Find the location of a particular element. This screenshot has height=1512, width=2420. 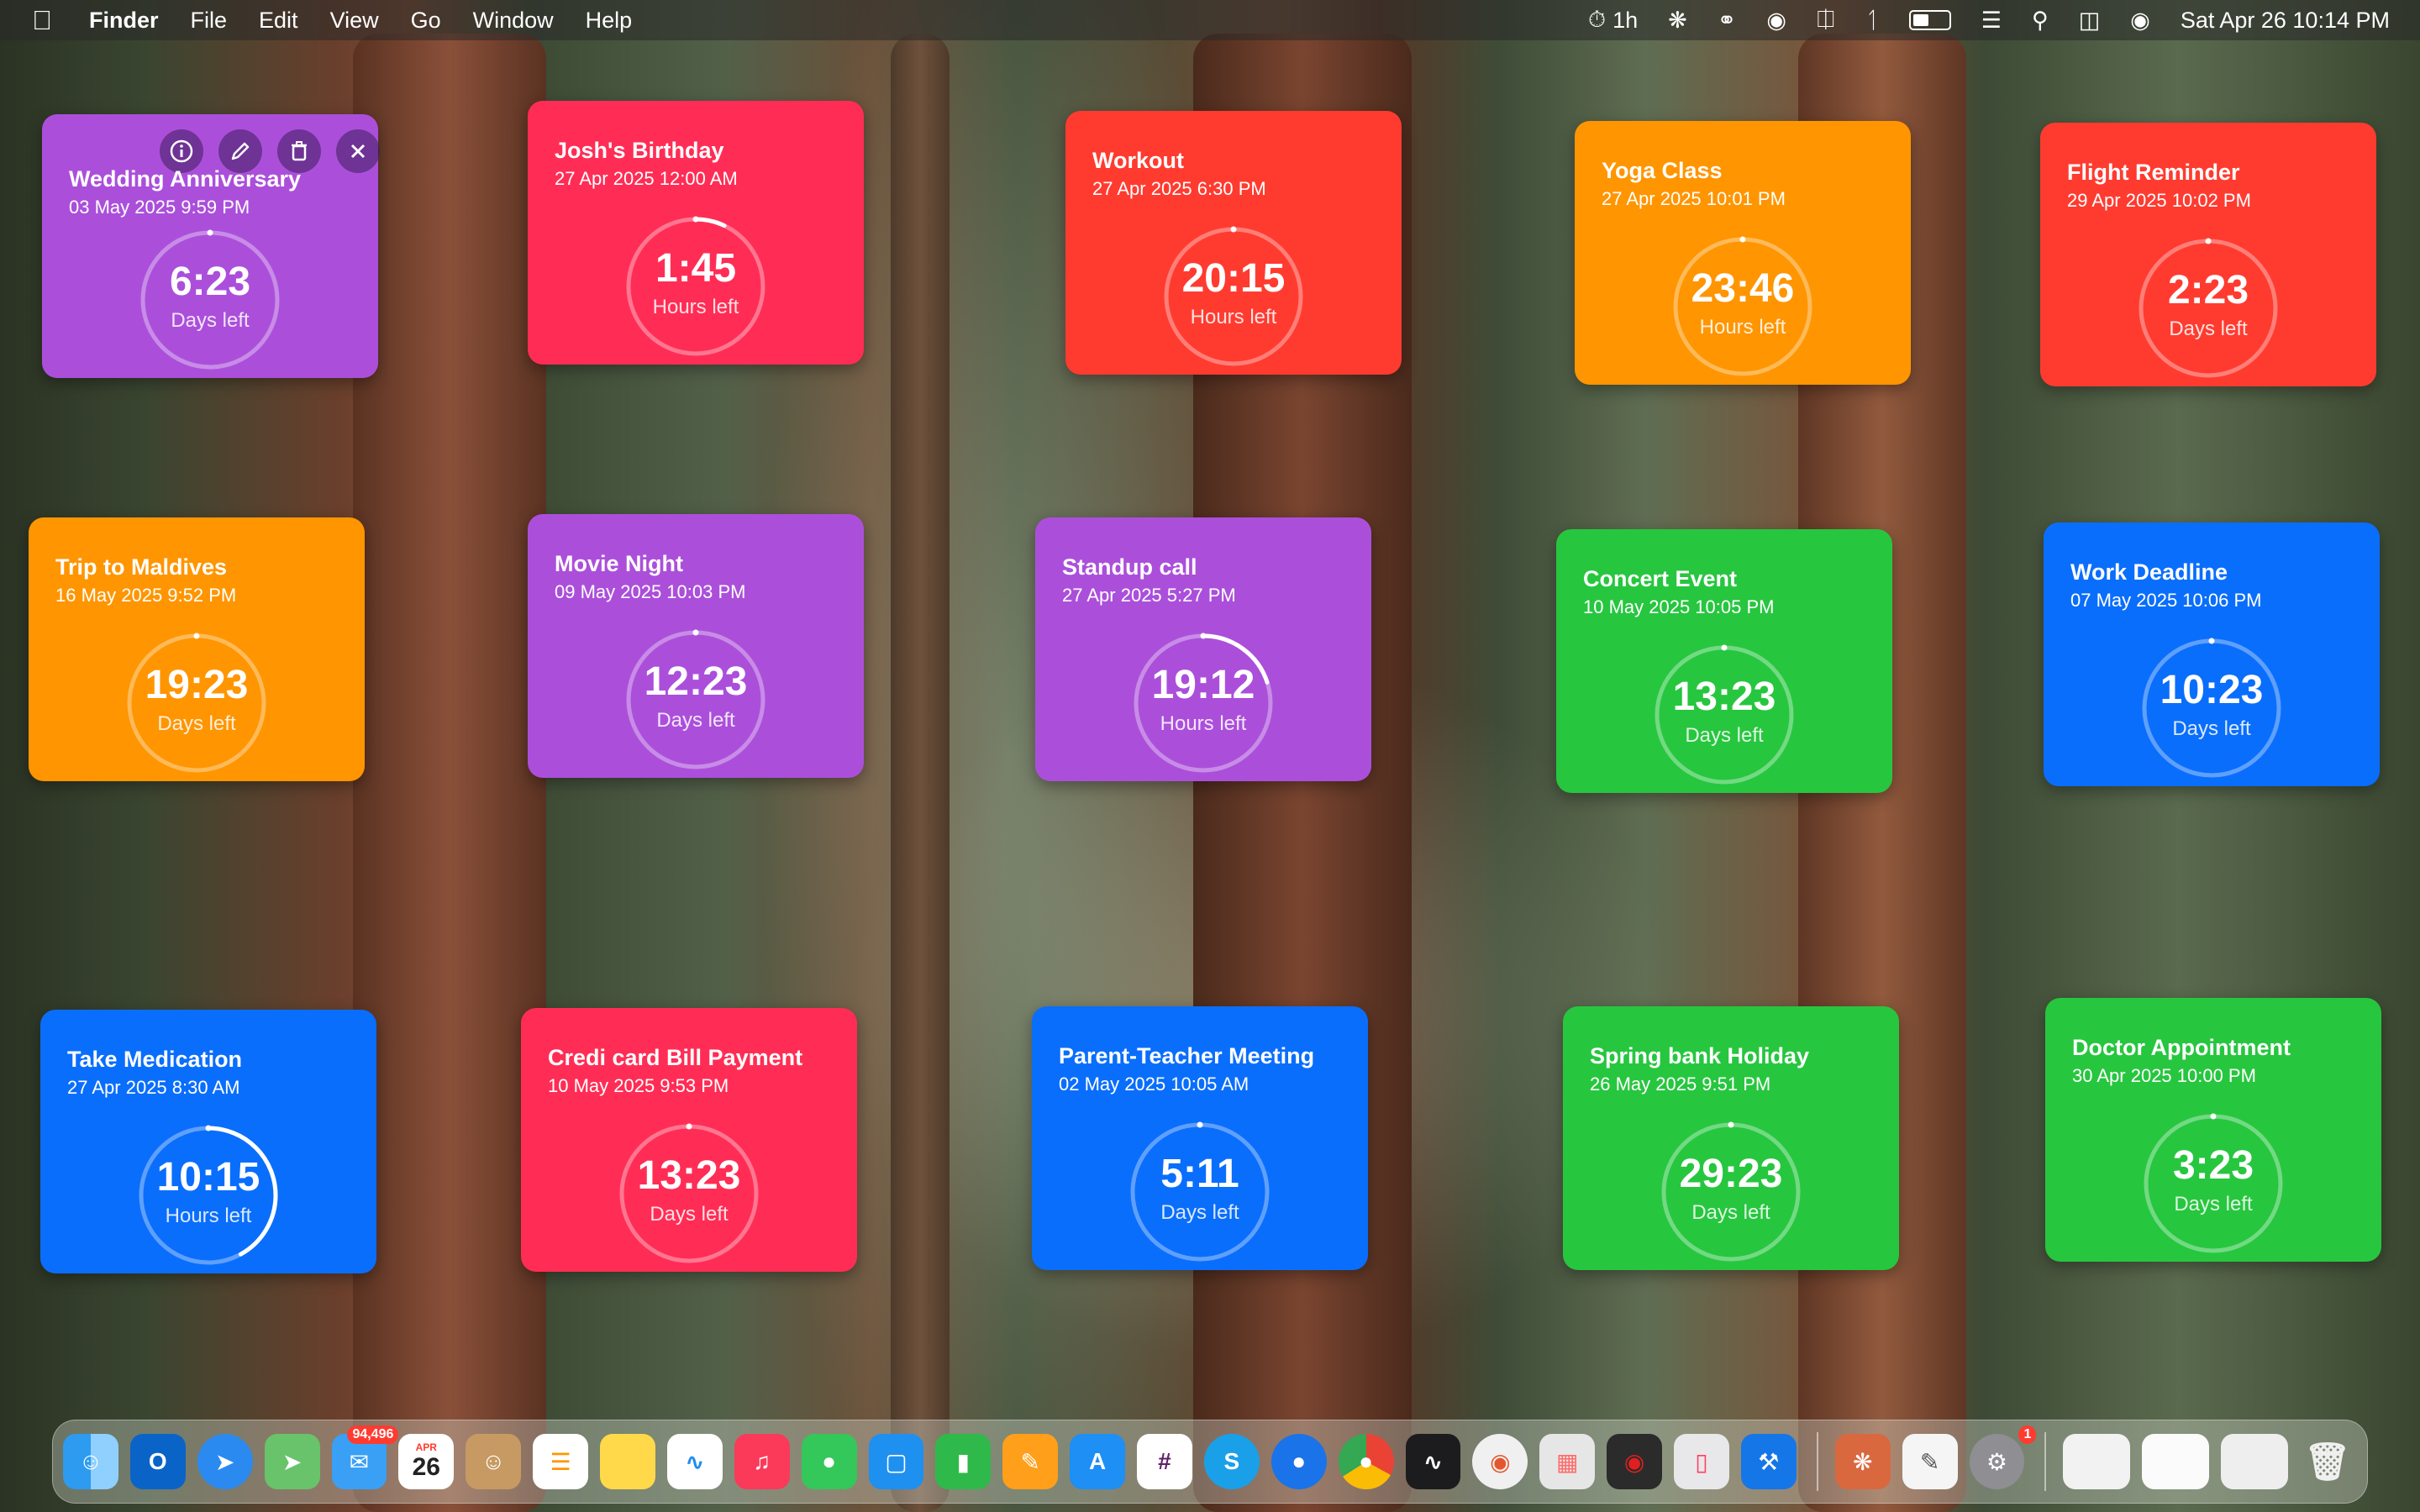

launchpad-icon: ▦ is located at coordinates (1567, 1461).